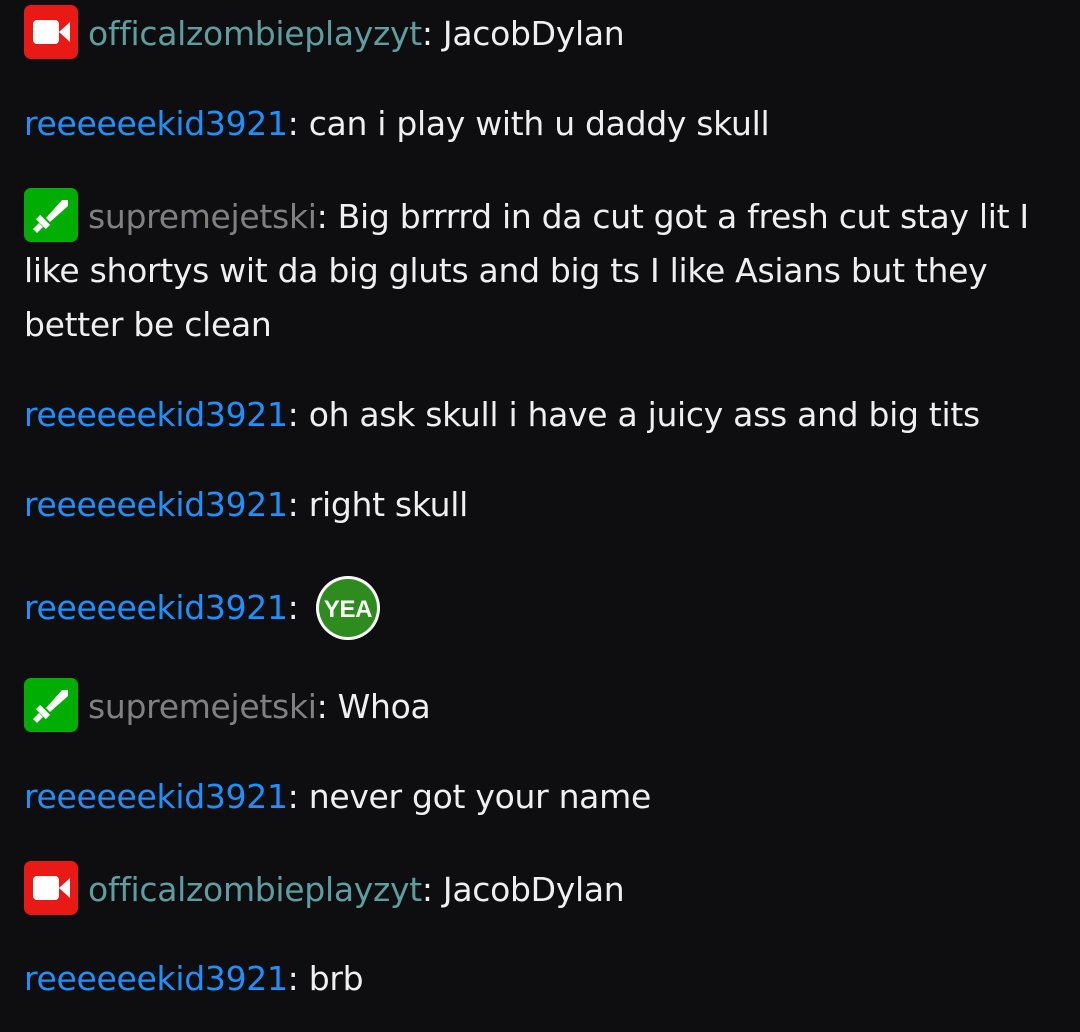 The width and height of the screenshot is (1080, 1032). What do you see at coordinates (544, 505) in the screenshot?
I see `chat-message: reeeeeekid3921: right skull` at bounding box center [544, 505].